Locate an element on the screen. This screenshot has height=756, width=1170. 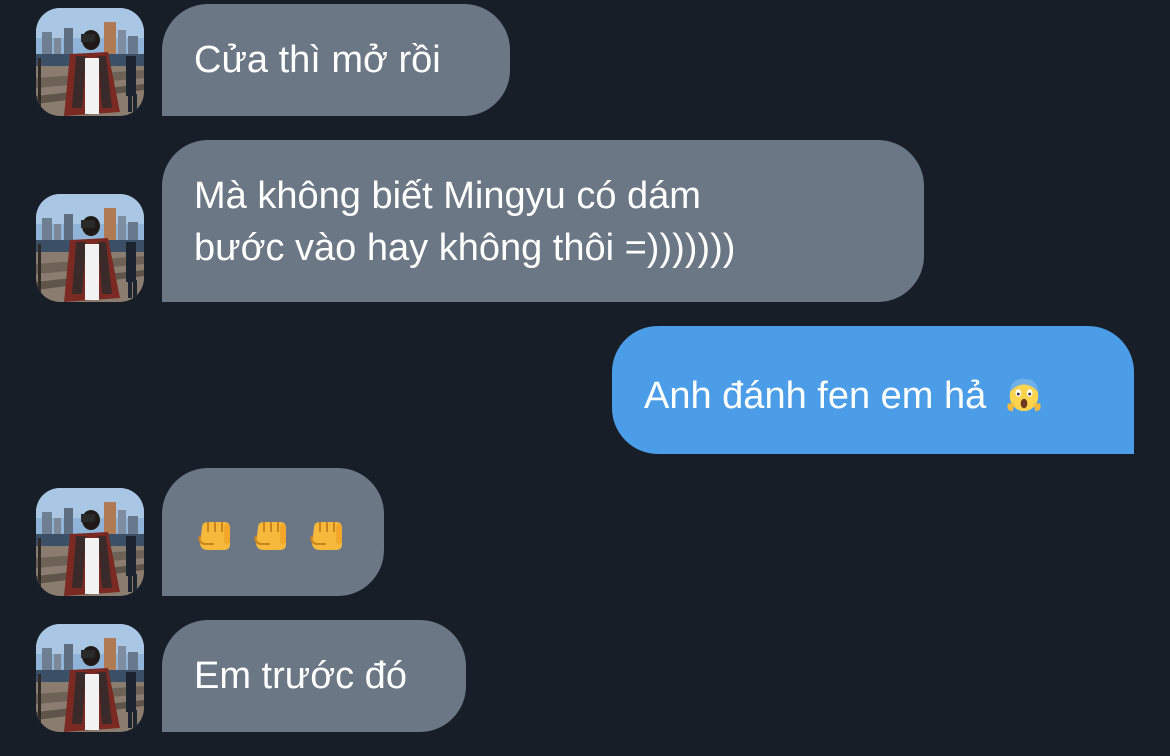
incoming-message-bubble is located at coordinates (273, 532).